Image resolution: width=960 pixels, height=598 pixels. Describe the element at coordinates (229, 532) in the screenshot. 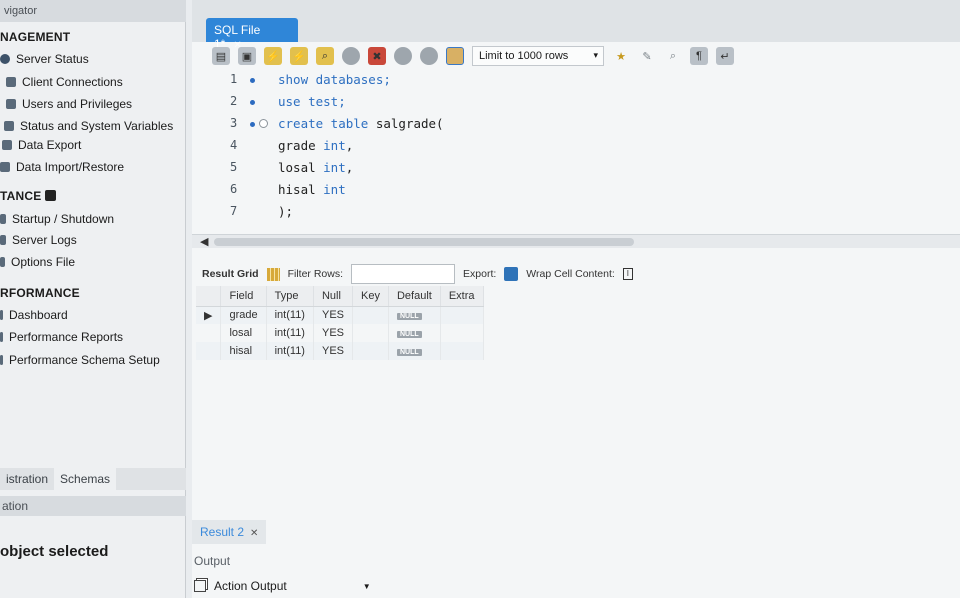

I see `tab-result-2: Result 2 ✕` at that location.